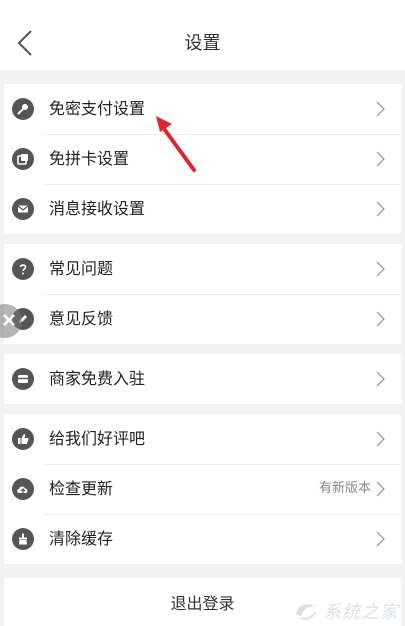 This screenshot has height=626, width=405. I want to click on row-group-card: 免拼卡设置, so click(202, 159).